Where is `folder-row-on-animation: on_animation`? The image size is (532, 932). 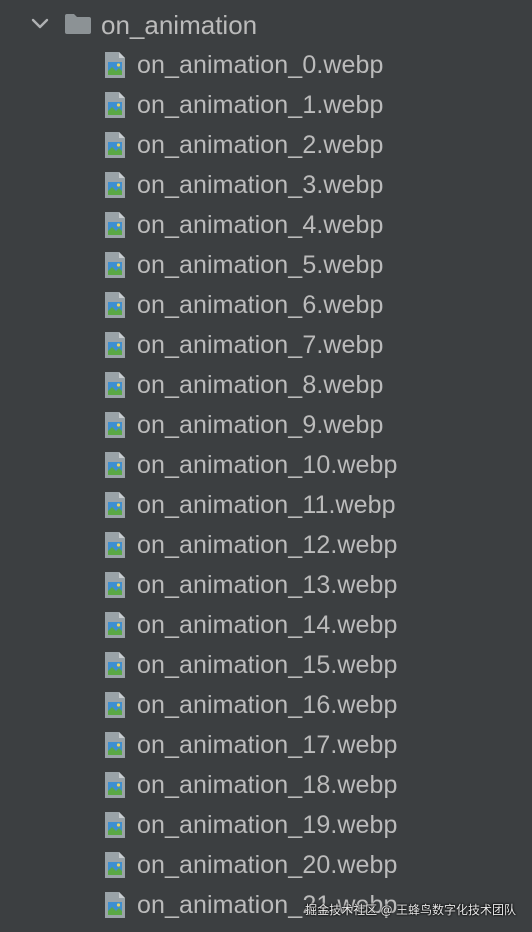 folder-row-on-animation: on_animation is located at coordinates (266, 24).